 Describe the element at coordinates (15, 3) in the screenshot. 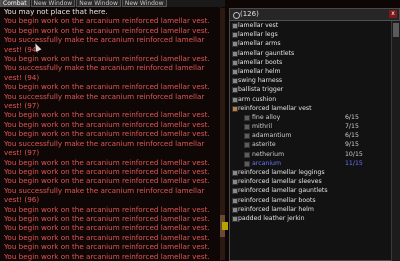

I see `tab-combat: Combat` at that location.